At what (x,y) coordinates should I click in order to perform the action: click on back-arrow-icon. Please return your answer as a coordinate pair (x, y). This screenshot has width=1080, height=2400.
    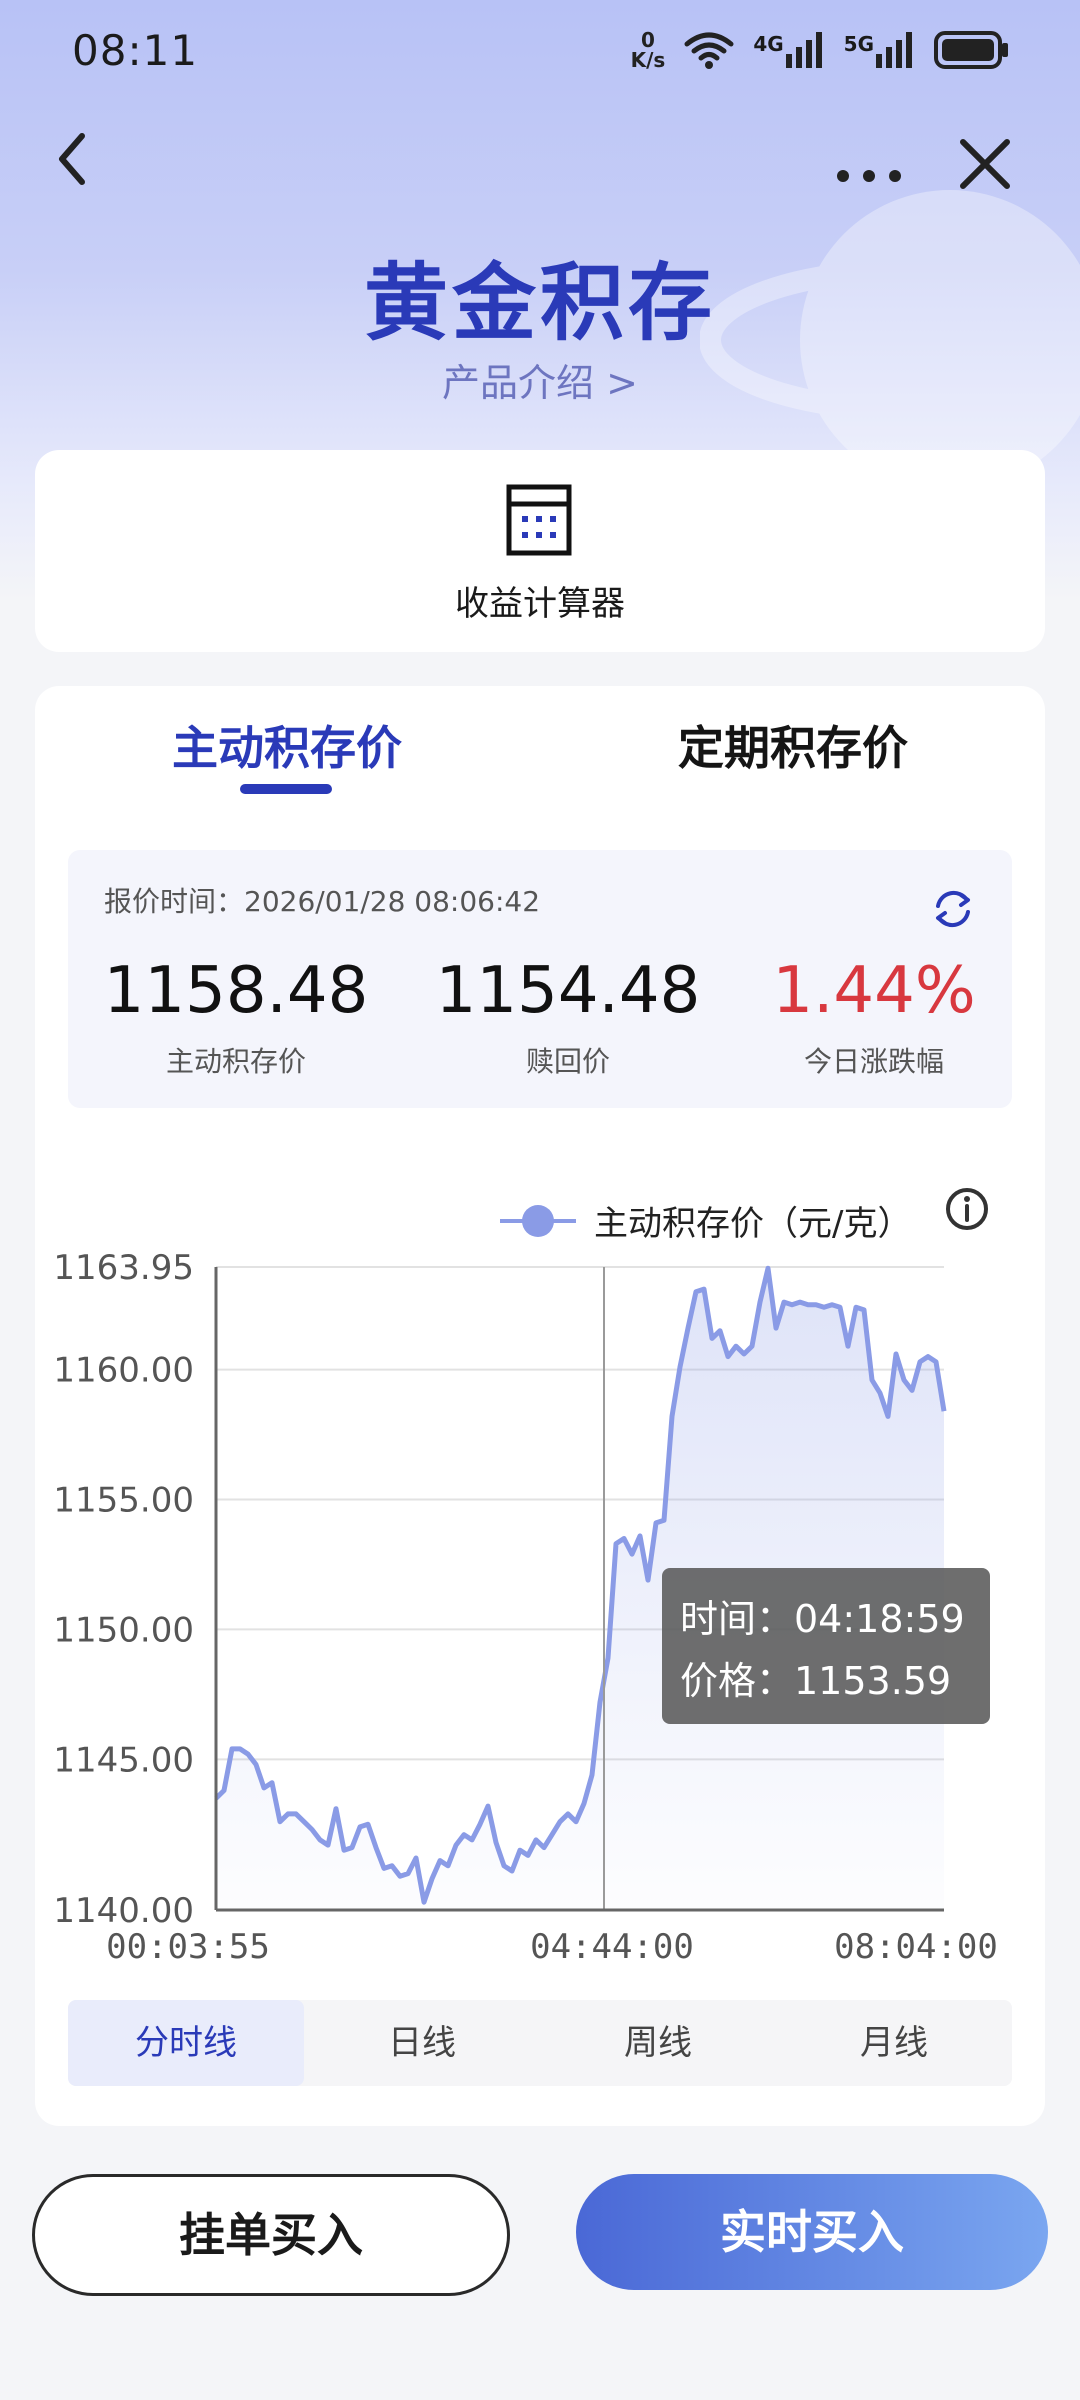
    Looking at the image, I should click on (78, 159).